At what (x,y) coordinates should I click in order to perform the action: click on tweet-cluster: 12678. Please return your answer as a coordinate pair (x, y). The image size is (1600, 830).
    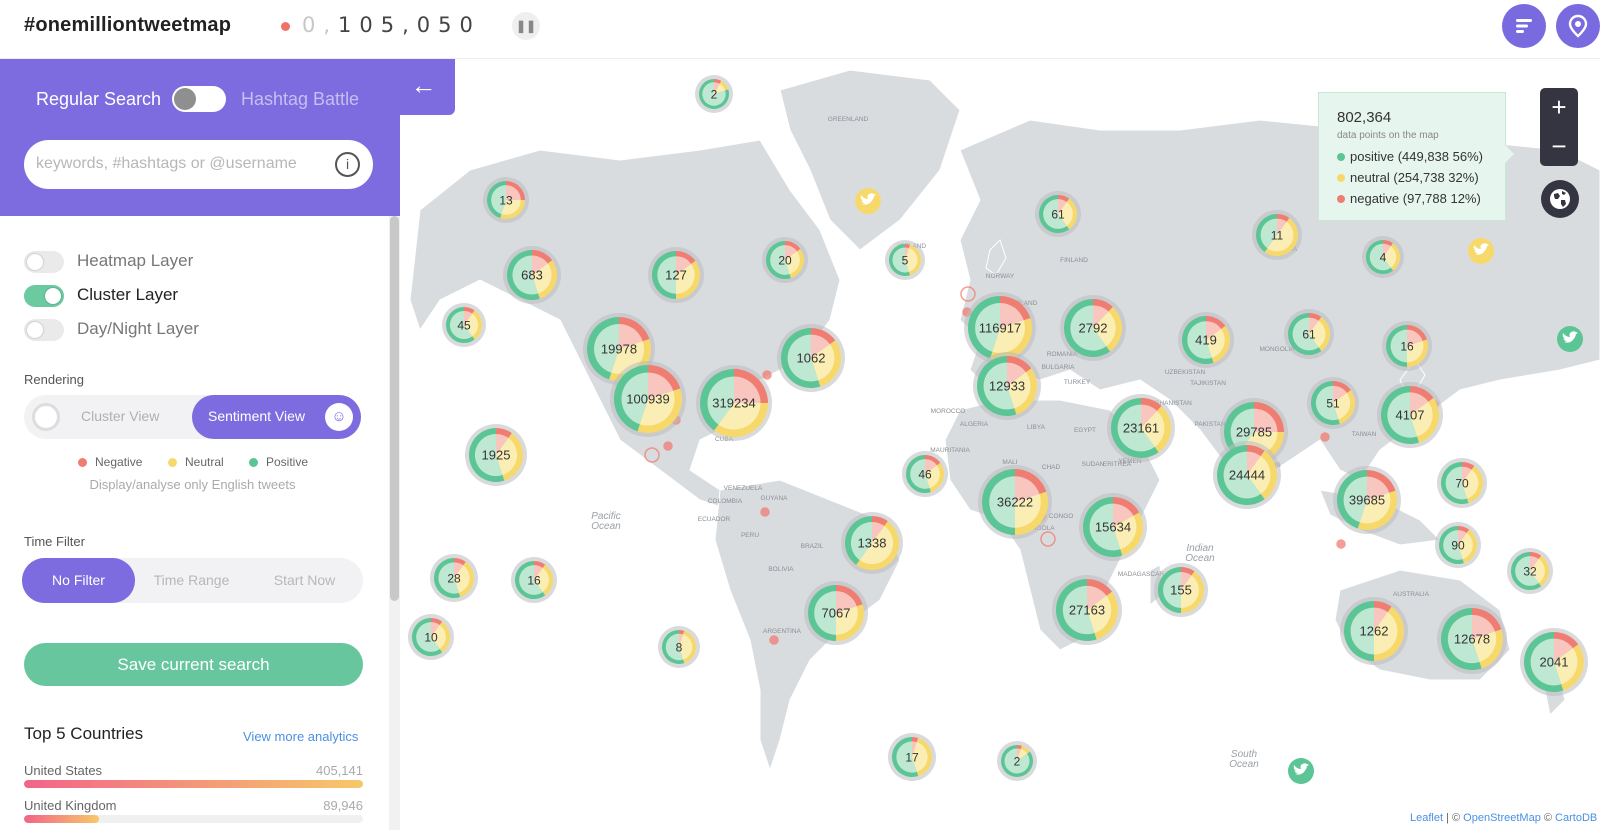
    Looking at the image, I should click on (1472, 639).